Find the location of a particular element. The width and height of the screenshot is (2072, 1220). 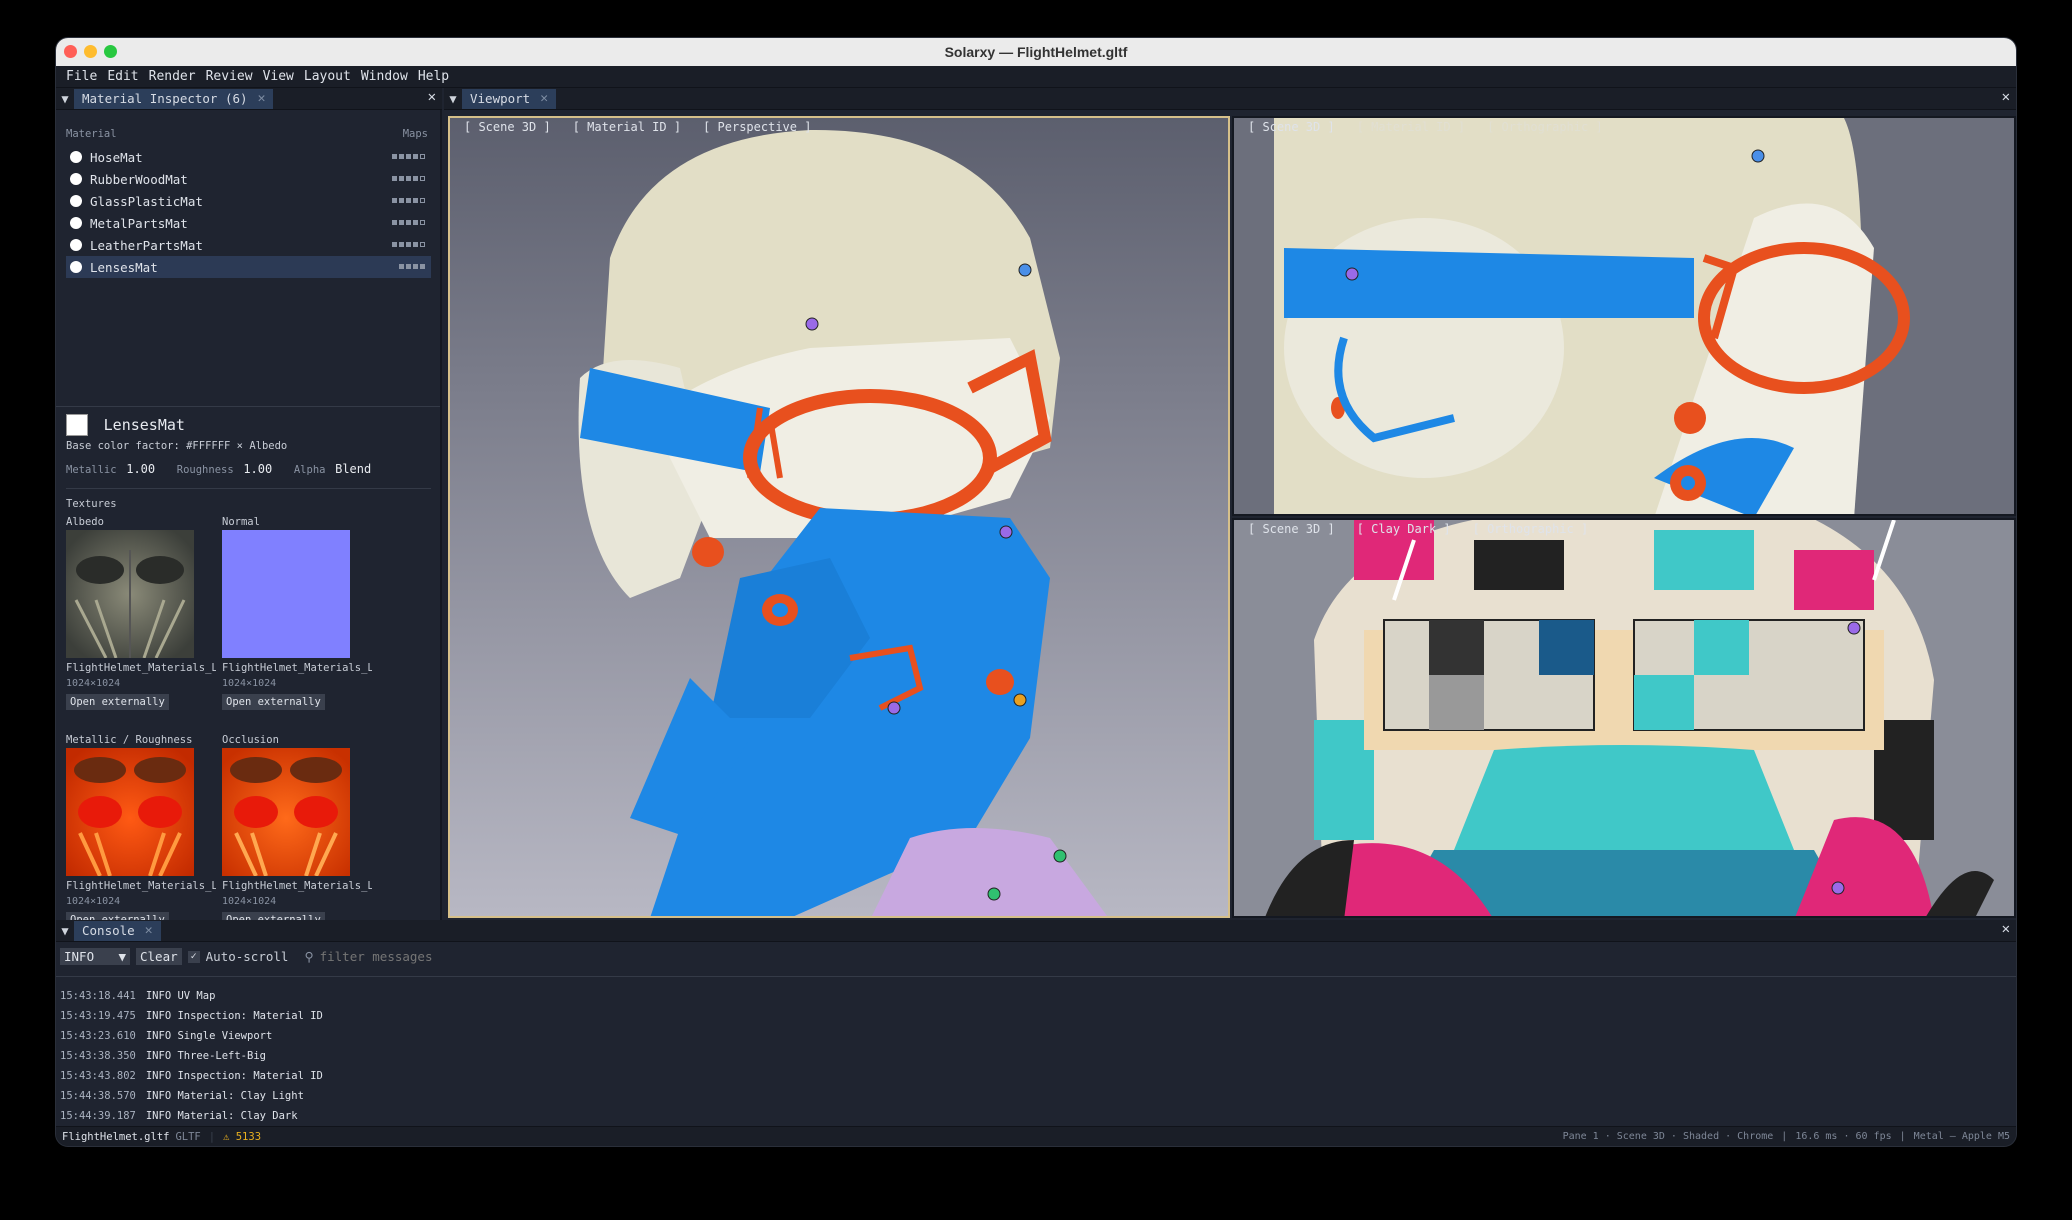

material-name: LeatherPartsMat is located at coordinates (146, 245).